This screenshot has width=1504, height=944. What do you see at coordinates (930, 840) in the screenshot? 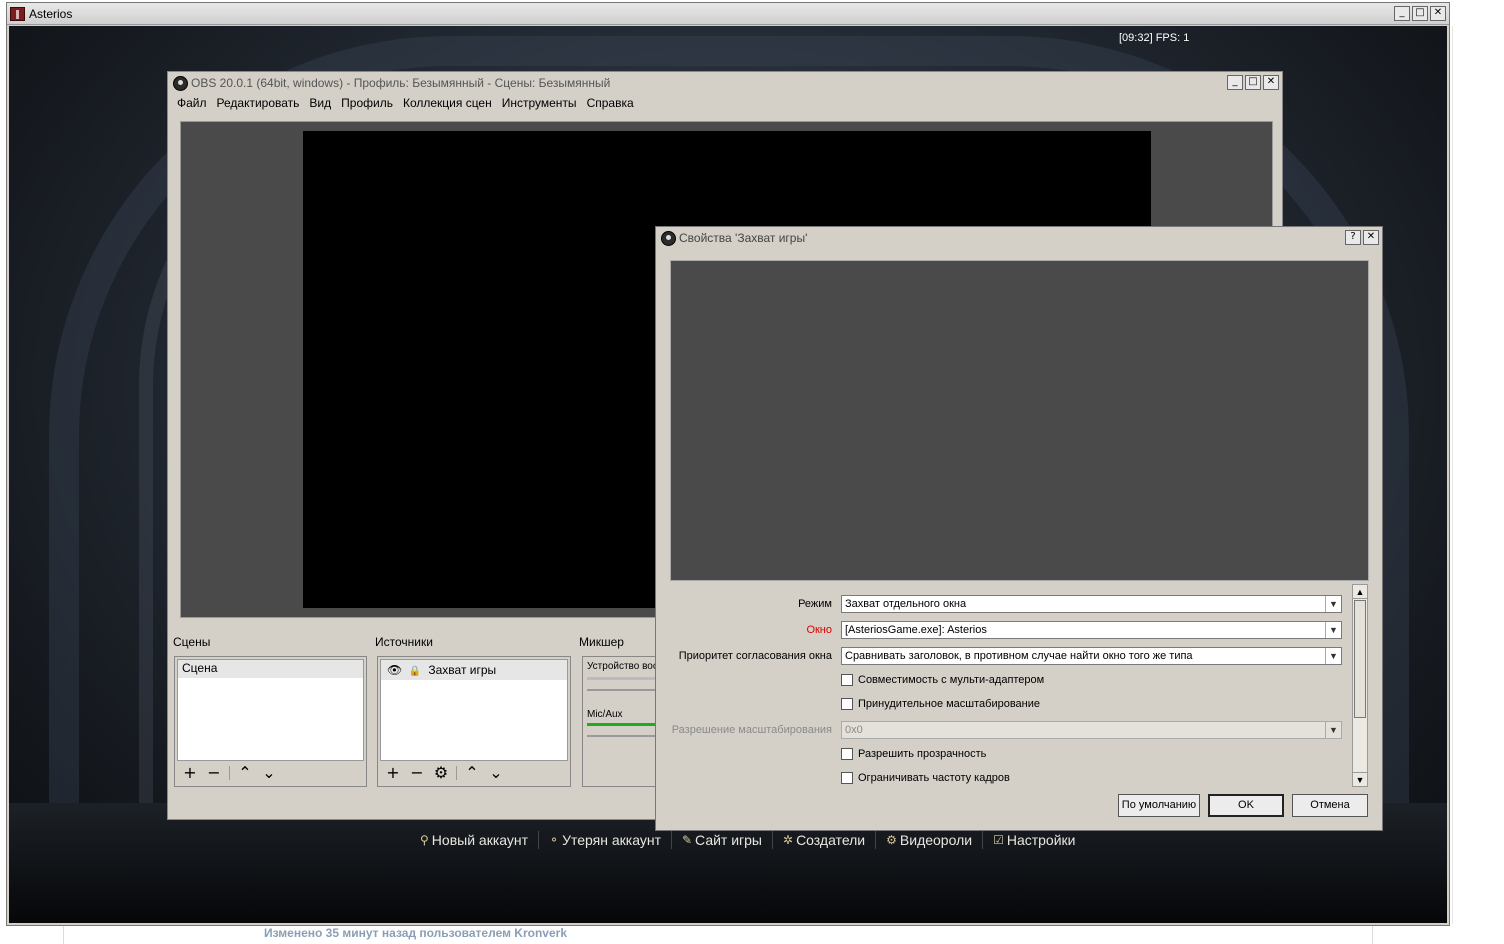
I see `videos-link: ⚙ Видеороли` at bounding box center [930, 840].